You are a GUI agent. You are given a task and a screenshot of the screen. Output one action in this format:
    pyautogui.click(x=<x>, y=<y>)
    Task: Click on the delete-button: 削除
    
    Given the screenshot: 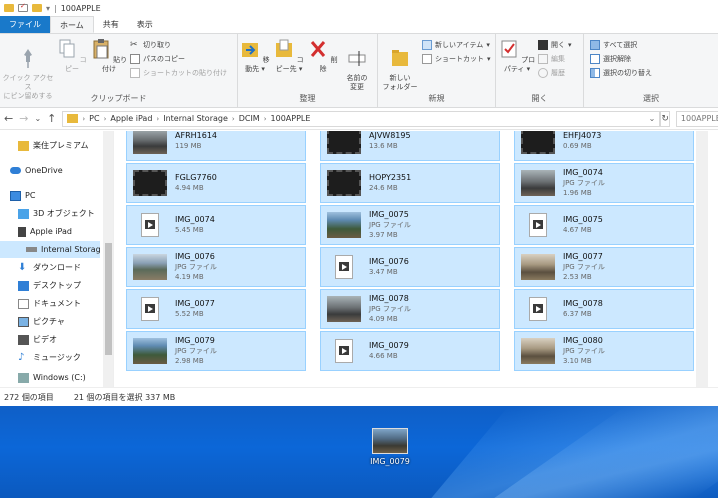 What is the action you would take?
    pyautogui.click(x=323, y=56)
    